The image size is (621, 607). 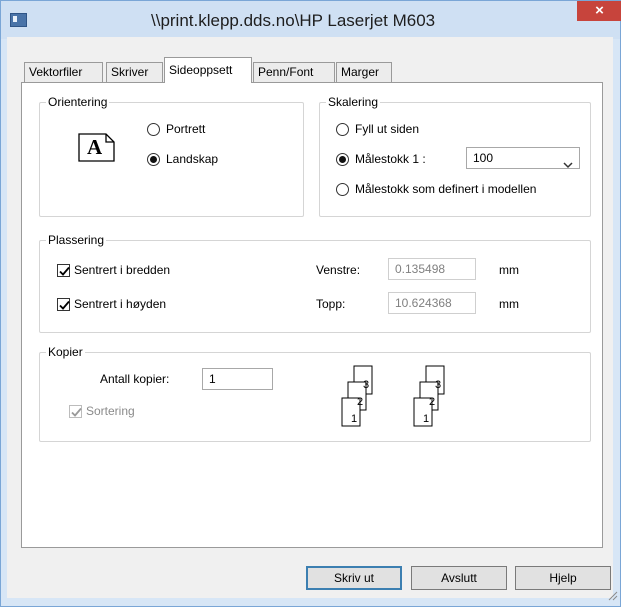 What do you see at coordinates (353, 102) in the screenshot?
I see `scaling-legend: Skalering` at bounding box center [353, 102].